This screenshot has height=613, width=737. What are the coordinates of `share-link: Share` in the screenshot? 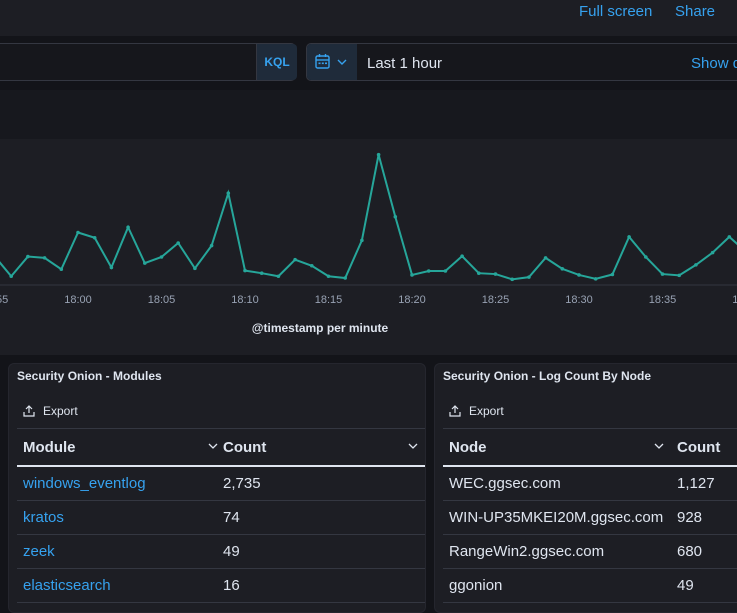 It's located at (695, 11).